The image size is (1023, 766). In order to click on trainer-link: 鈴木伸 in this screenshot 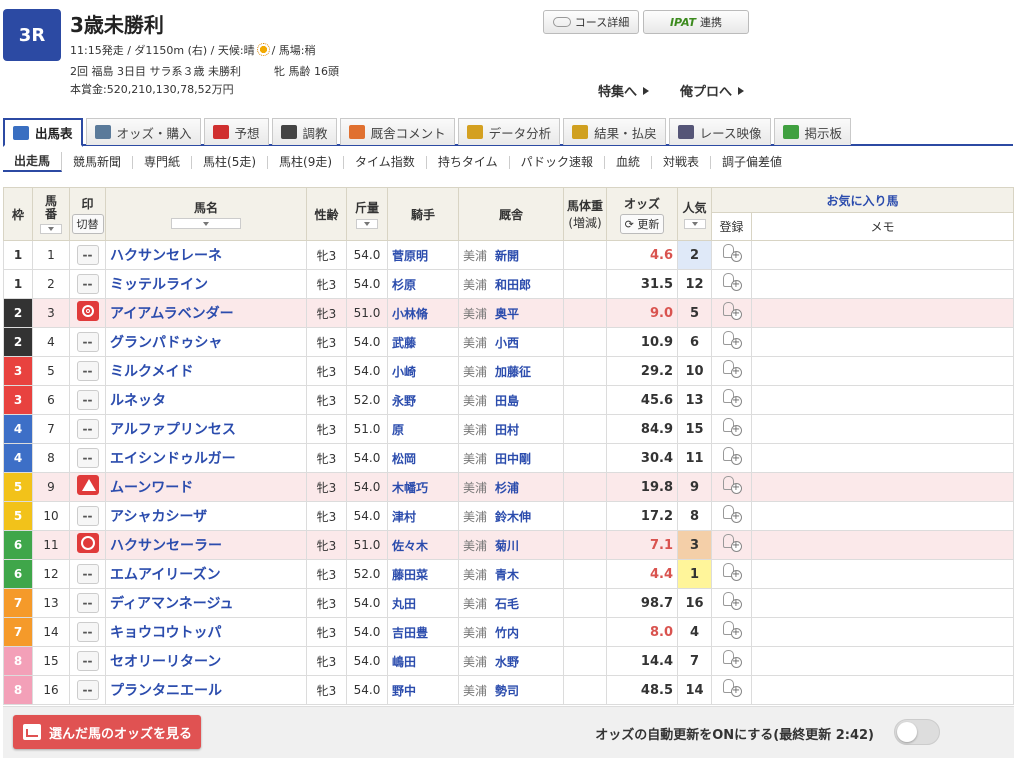, I will do `click(513, 517)`.